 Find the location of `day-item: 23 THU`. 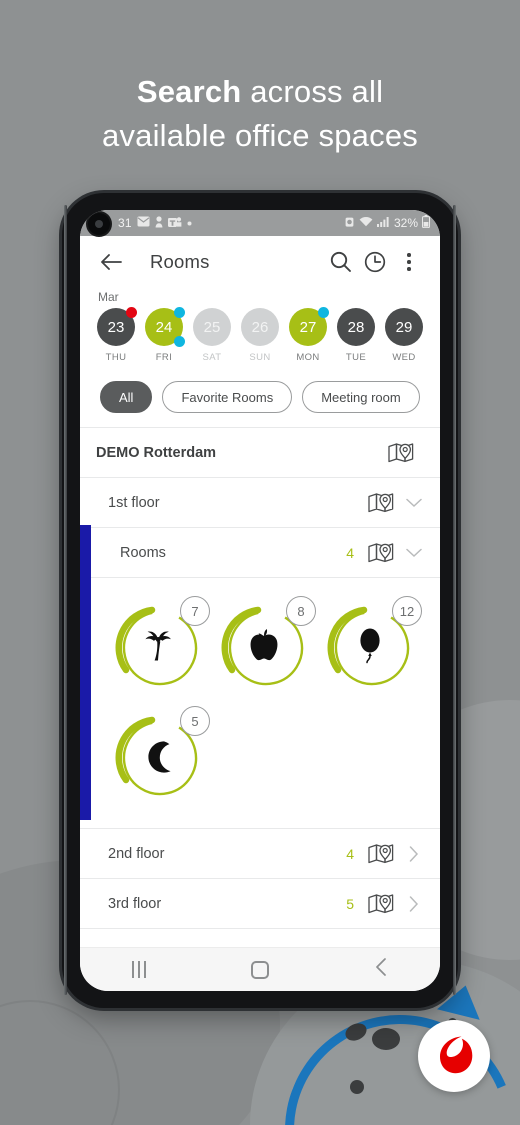

day-item: 23 THU is located at coordinates (116, 335).